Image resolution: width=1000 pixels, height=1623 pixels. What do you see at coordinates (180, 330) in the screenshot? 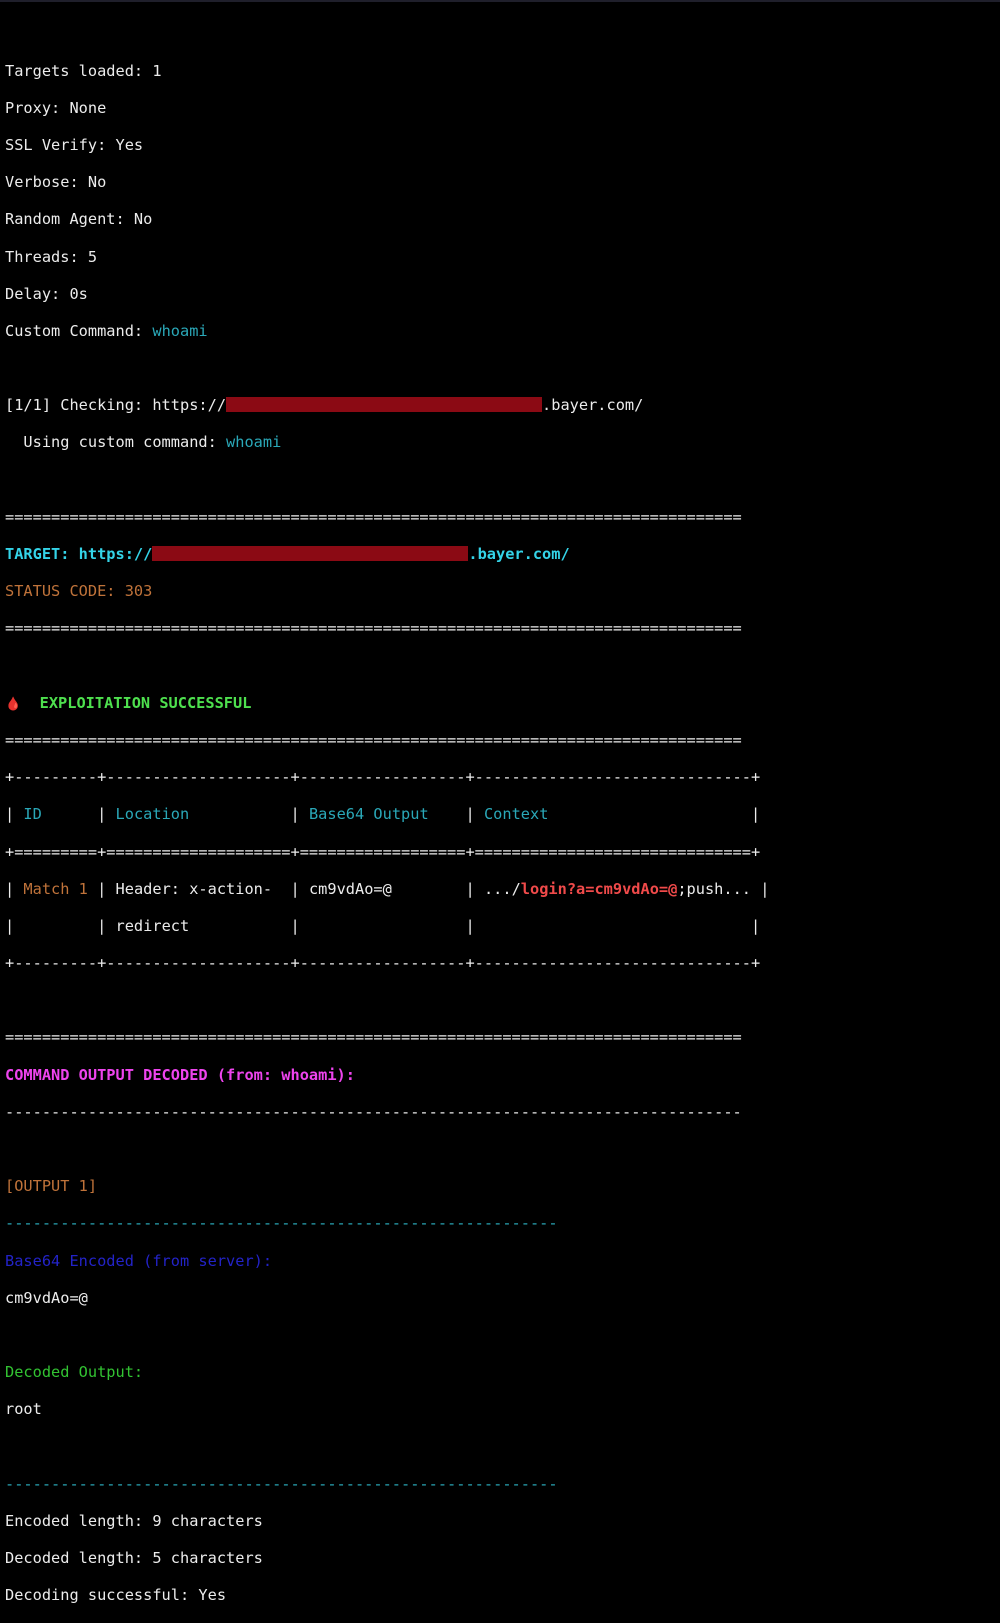
I see `custom-command-value: whoami` at bounding box center [180, 330].